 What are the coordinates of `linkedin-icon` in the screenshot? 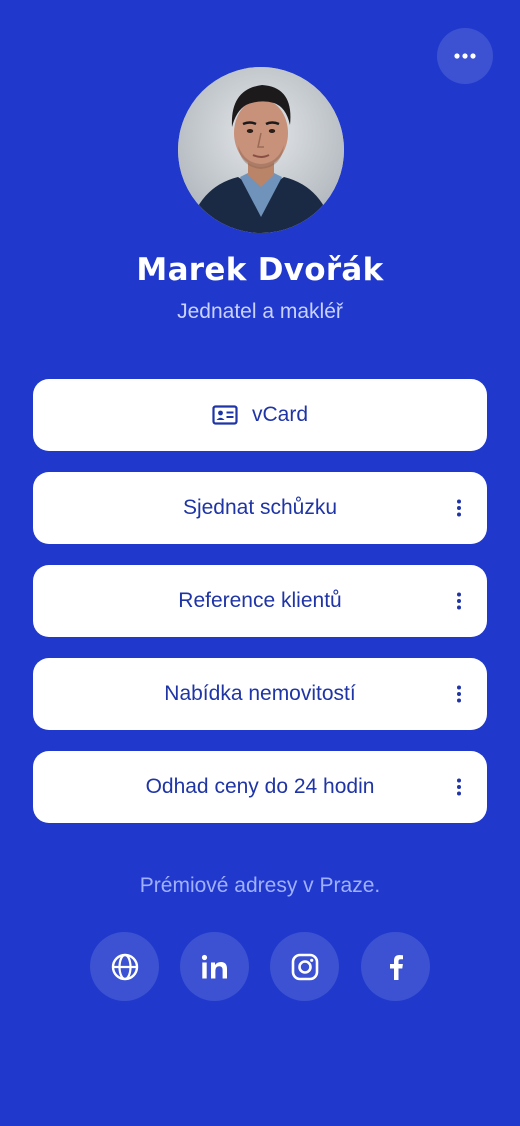 It's located at (214, 966).